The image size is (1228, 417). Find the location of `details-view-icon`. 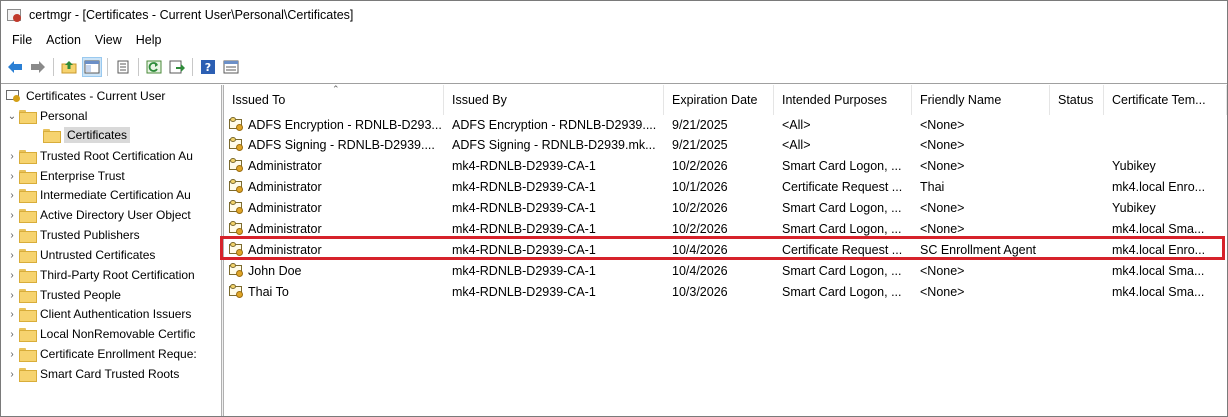

details-view-icon is located at coordinates (231, 67).